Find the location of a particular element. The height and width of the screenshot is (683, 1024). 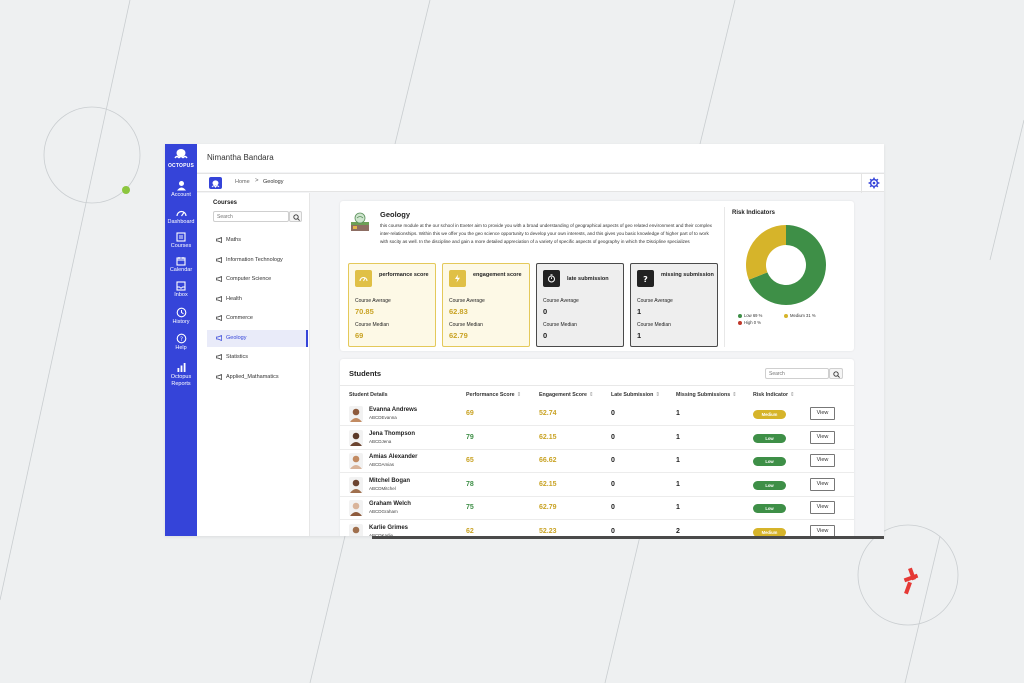

table-row: Mitchel Bogan ABCDMitchel 78 62.15 0 1 Low View is located at coordinates (597, 485).